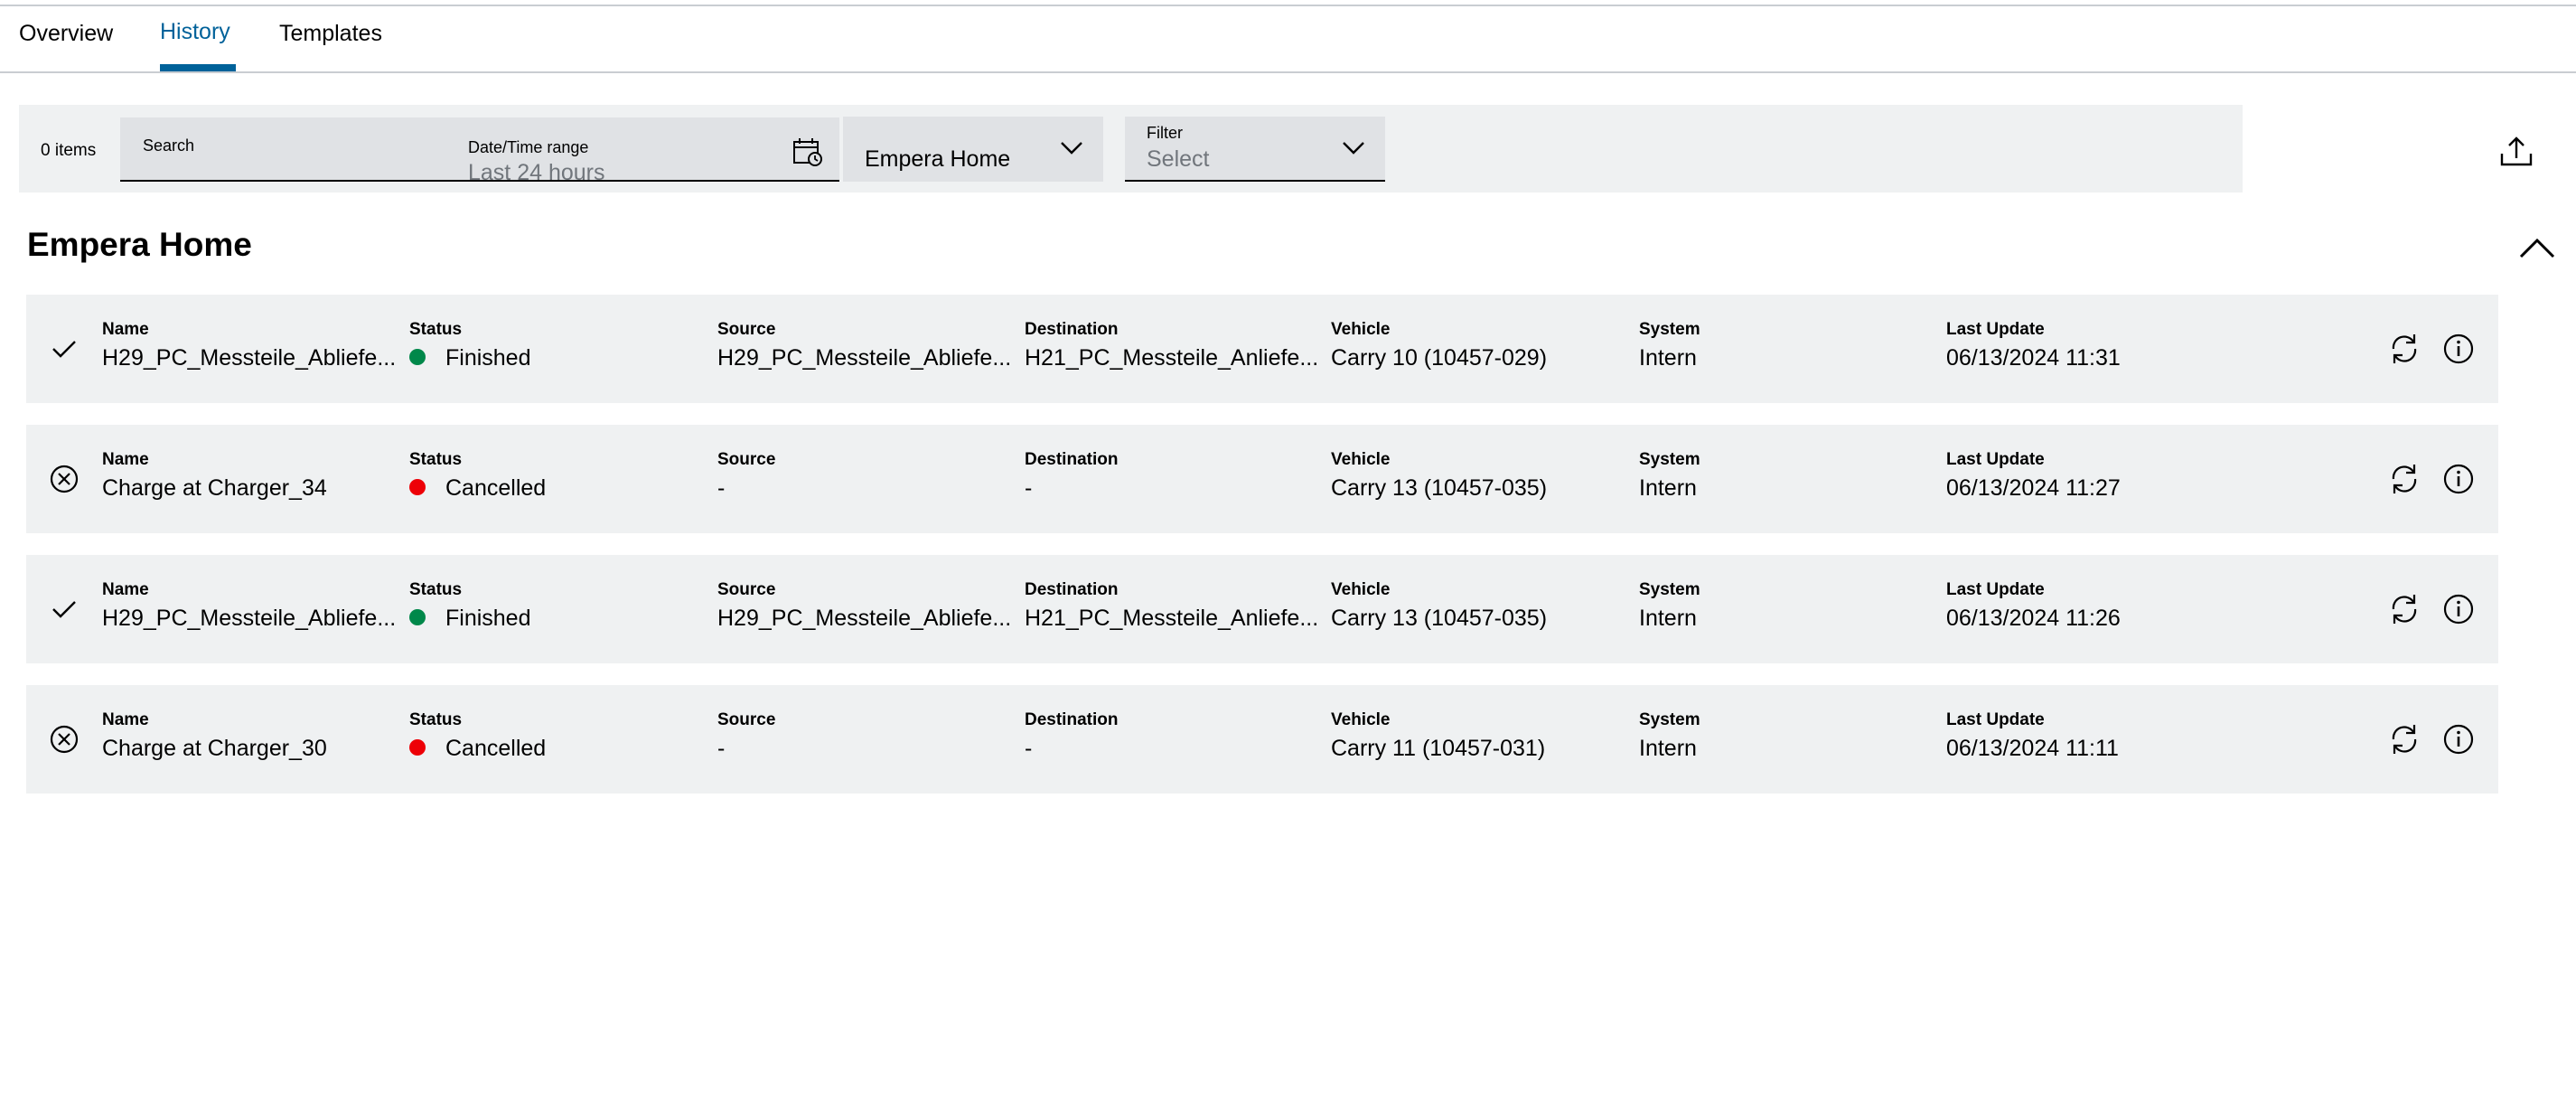 The image size is (2576, 1099). What do you see at coordinates (214, 749) in the screenshot?
I see `row-name: Charge at Charger_30` at bounding box center [214, 749].